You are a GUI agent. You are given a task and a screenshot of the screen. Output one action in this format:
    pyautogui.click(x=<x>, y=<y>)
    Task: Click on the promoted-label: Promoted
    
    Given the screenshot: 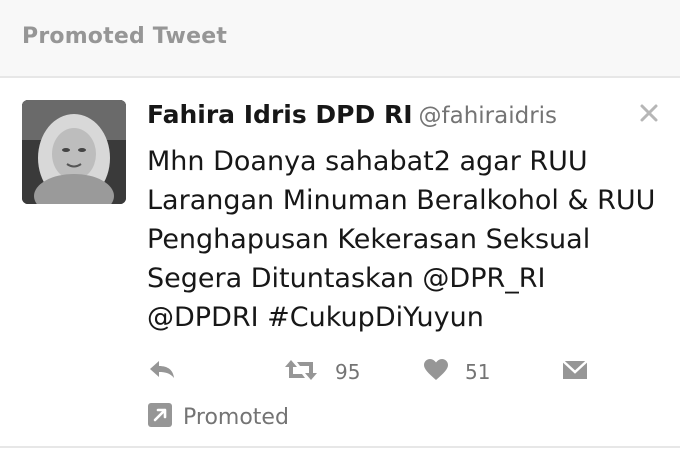 What is the action you would take?
    pyautogui.click(x=236, y=417)
    